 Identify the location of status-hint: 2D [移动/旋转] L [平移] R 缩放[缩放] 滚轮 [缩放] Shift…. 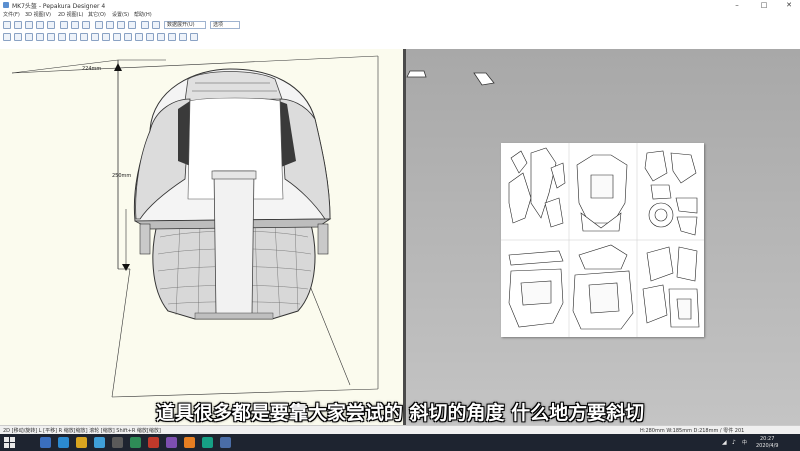
(82, 431).